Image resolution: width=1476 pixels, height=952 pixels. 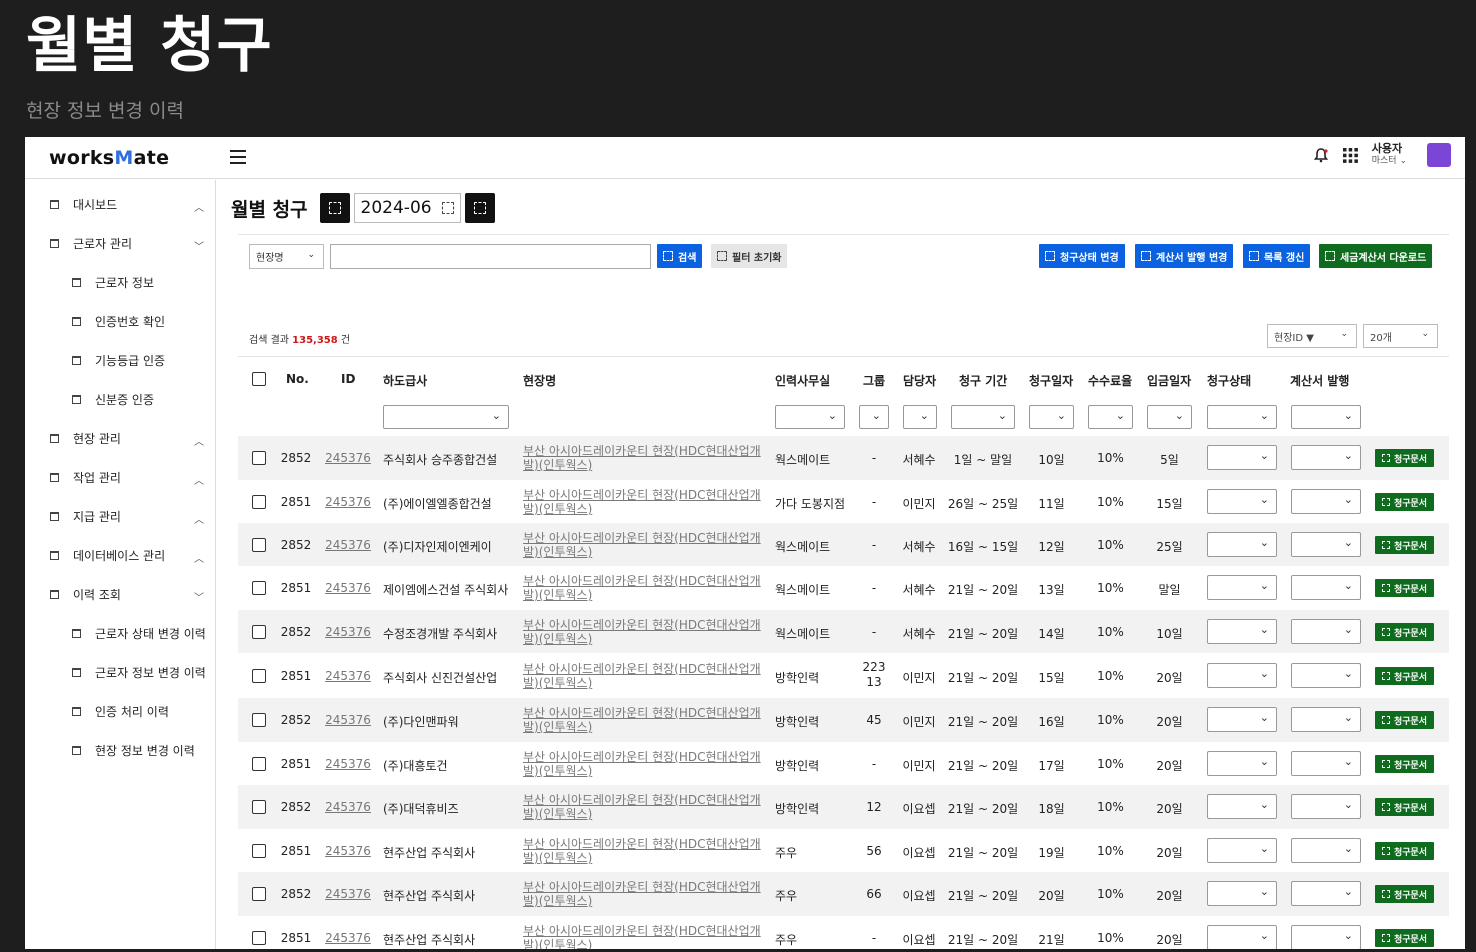 I want to click on sidebar-item-skill-grade: 기능등급 인증, so click(x=120, y=360).